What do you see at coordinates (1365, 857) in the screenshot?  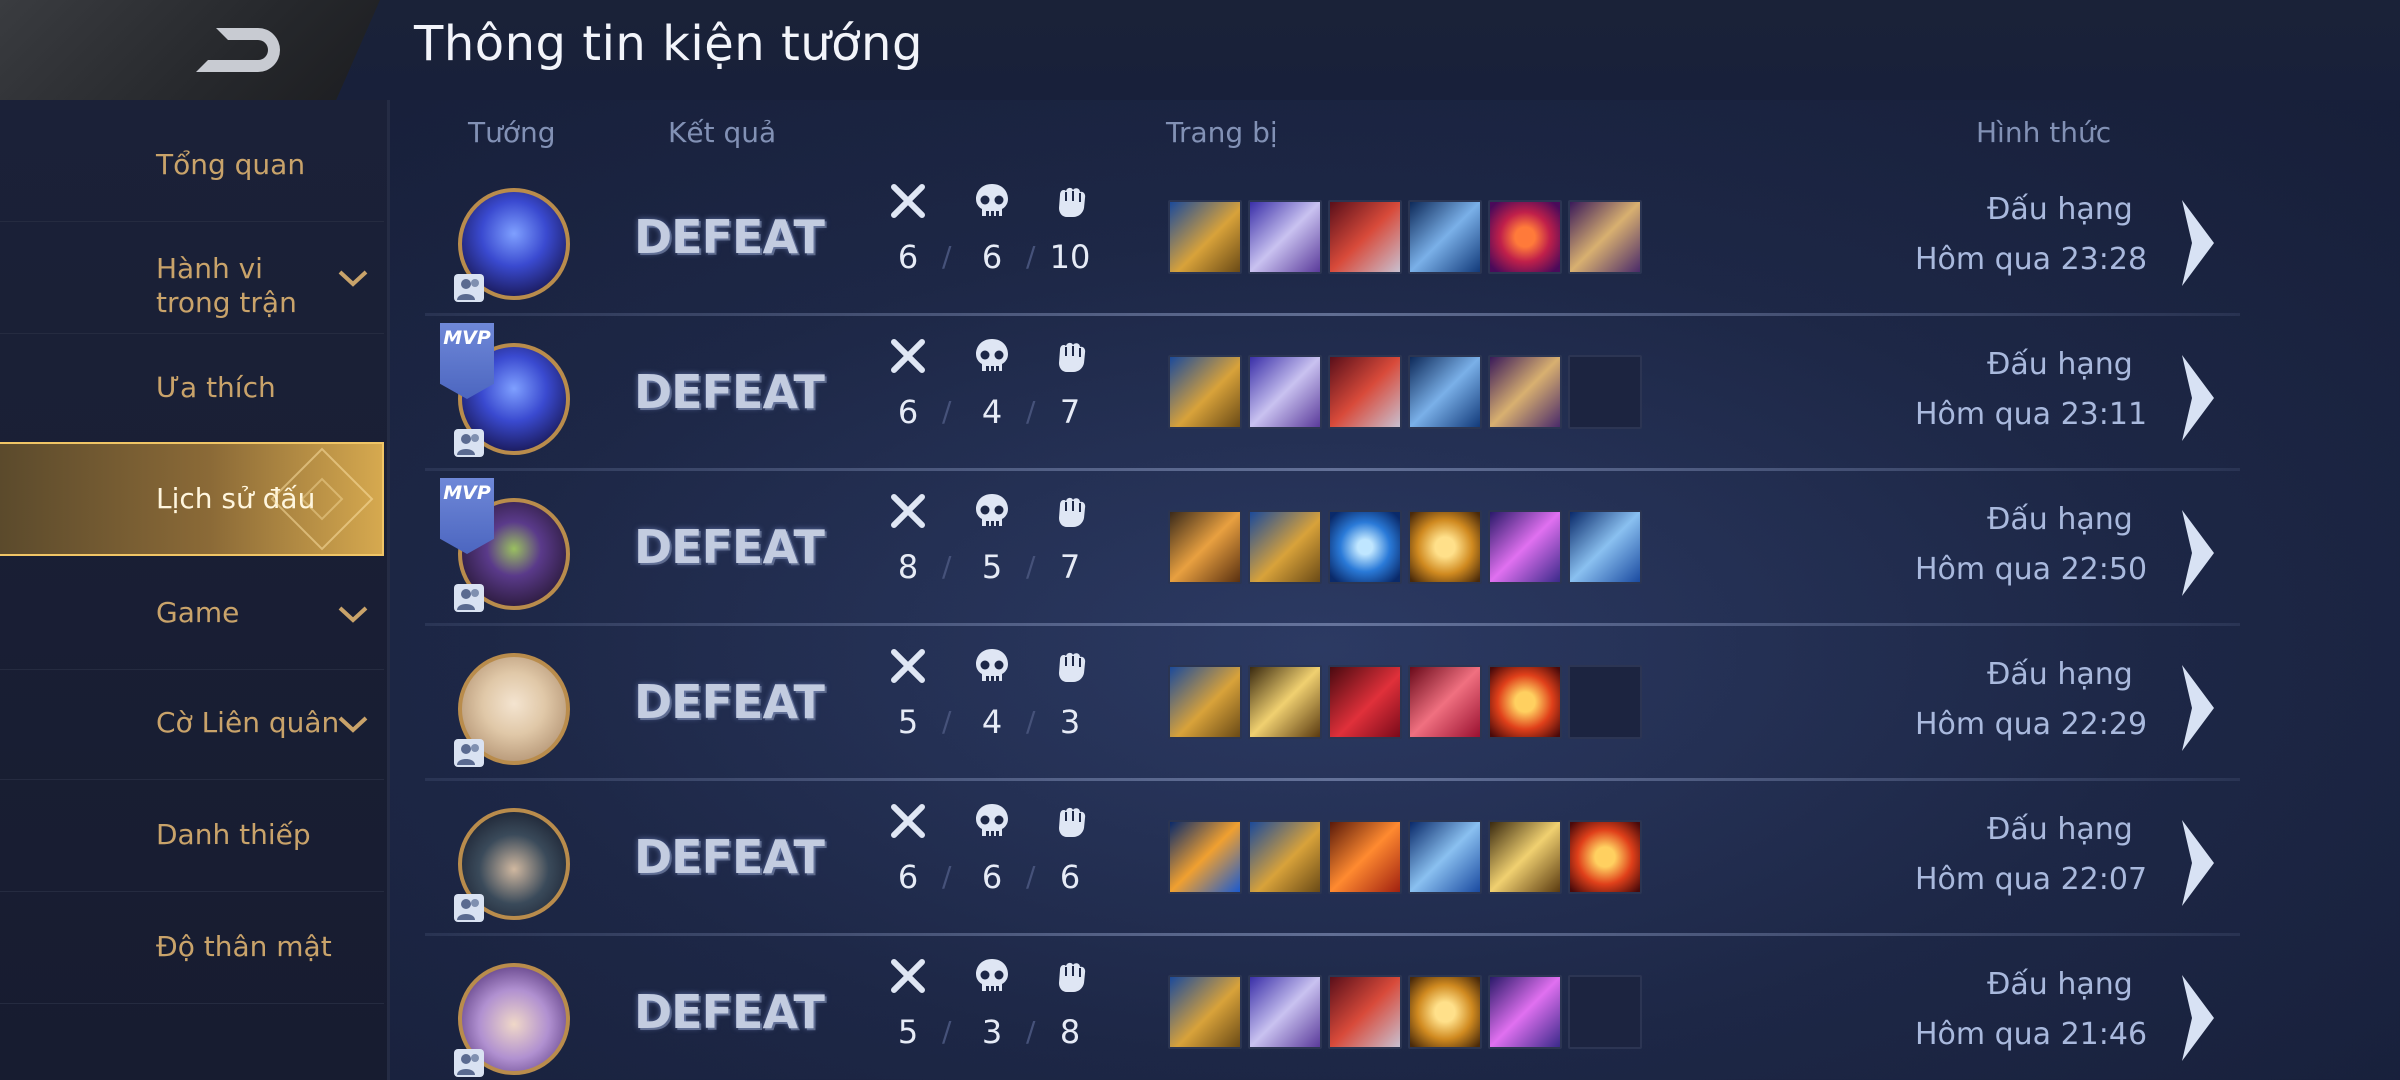 I see `fire-claw-item-icon` at bounding box center [1365, 857].